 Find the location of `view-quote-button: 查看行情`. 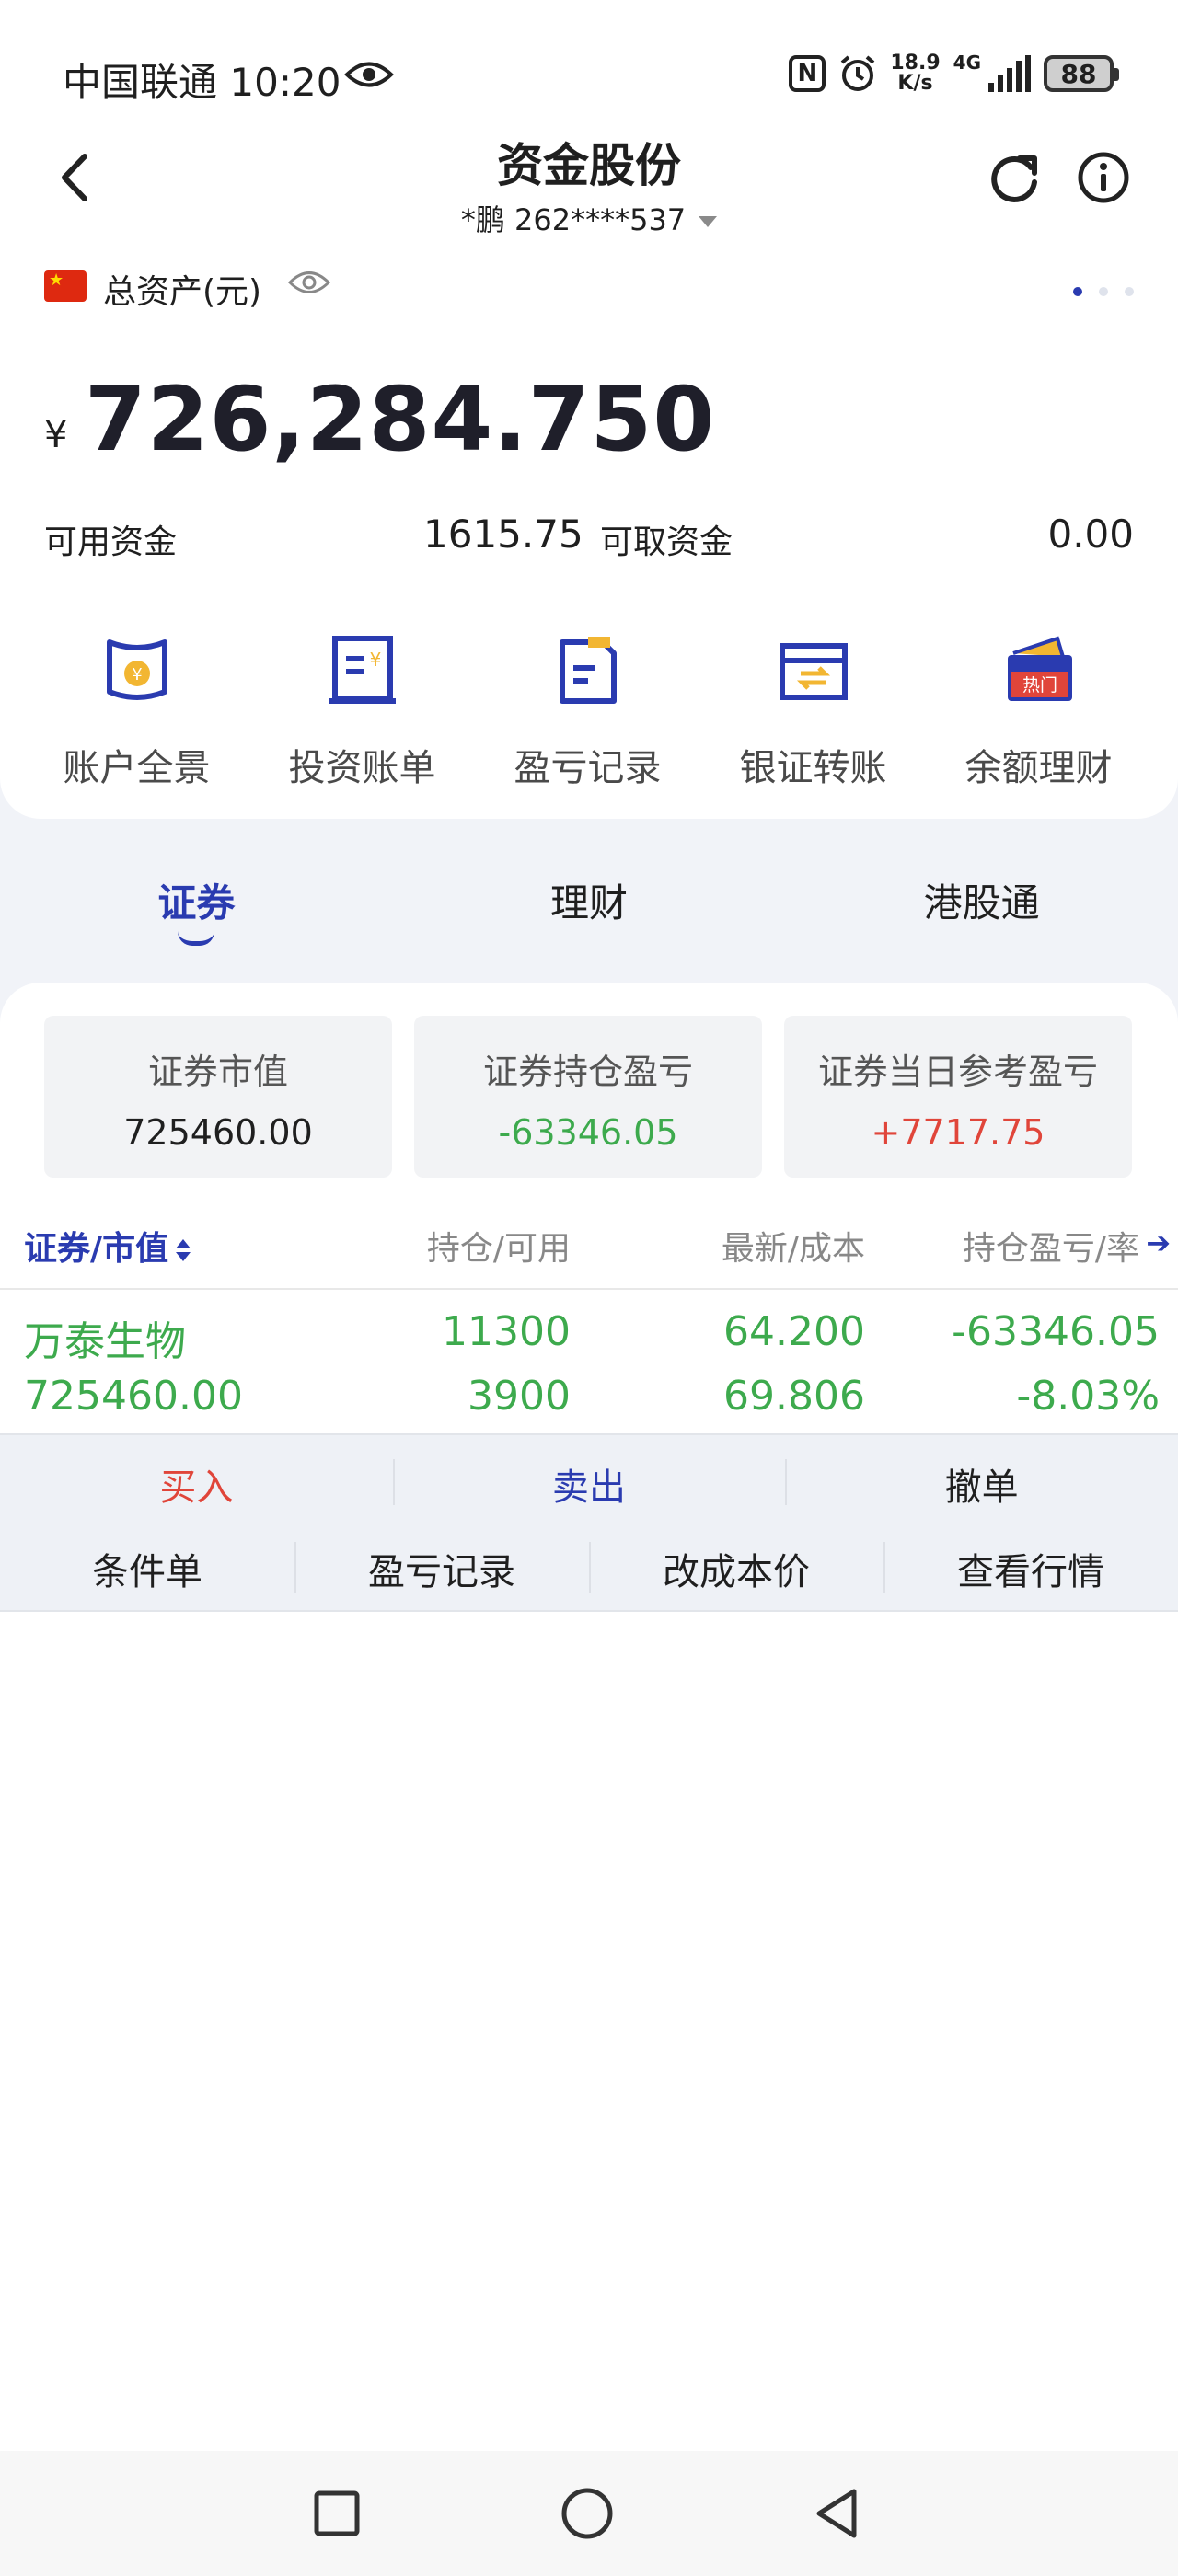

view-quote-button: 查看行情 is located at coordinates (1031, 1568).